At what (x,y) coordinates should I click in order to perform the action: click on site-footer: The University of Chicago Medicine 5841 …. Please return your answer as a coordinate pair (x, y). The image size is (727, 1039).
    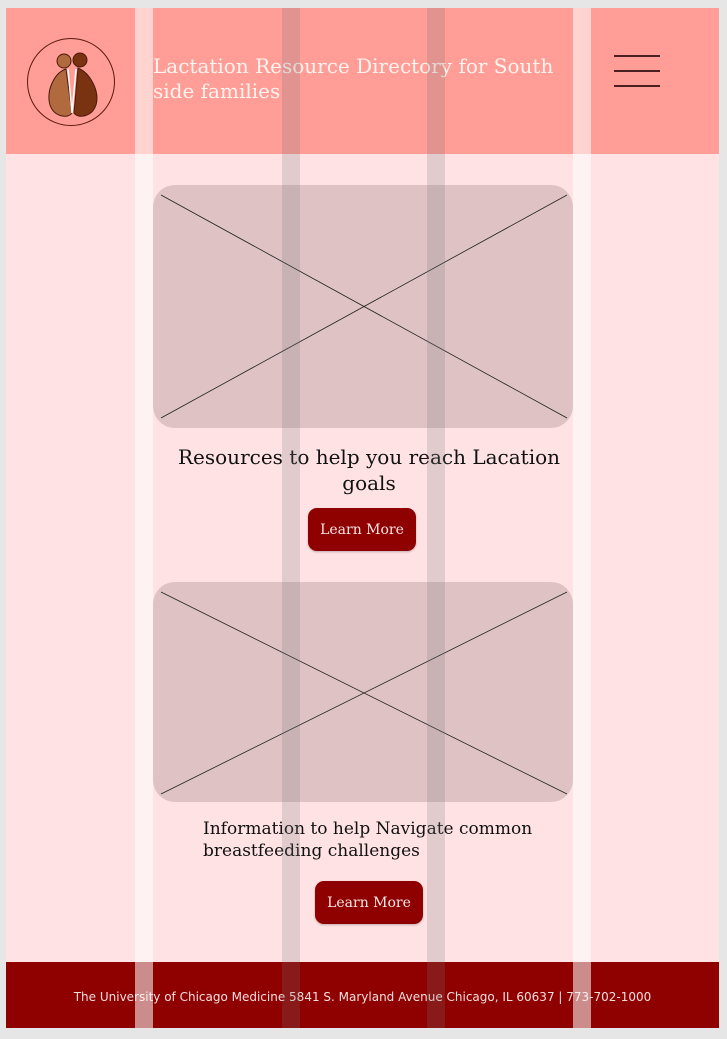
    Looking at the image, I should click on (362, 995).